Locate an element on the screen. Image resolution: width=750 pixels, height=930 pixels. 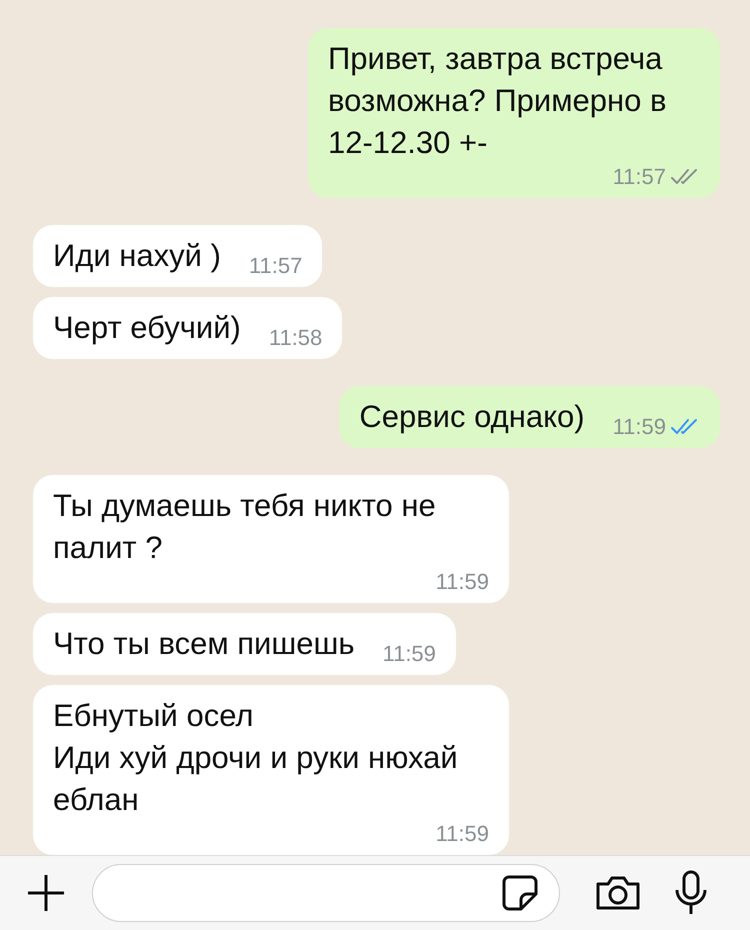
message-text: Черт ебучий) is located at coordinates (147, 328).